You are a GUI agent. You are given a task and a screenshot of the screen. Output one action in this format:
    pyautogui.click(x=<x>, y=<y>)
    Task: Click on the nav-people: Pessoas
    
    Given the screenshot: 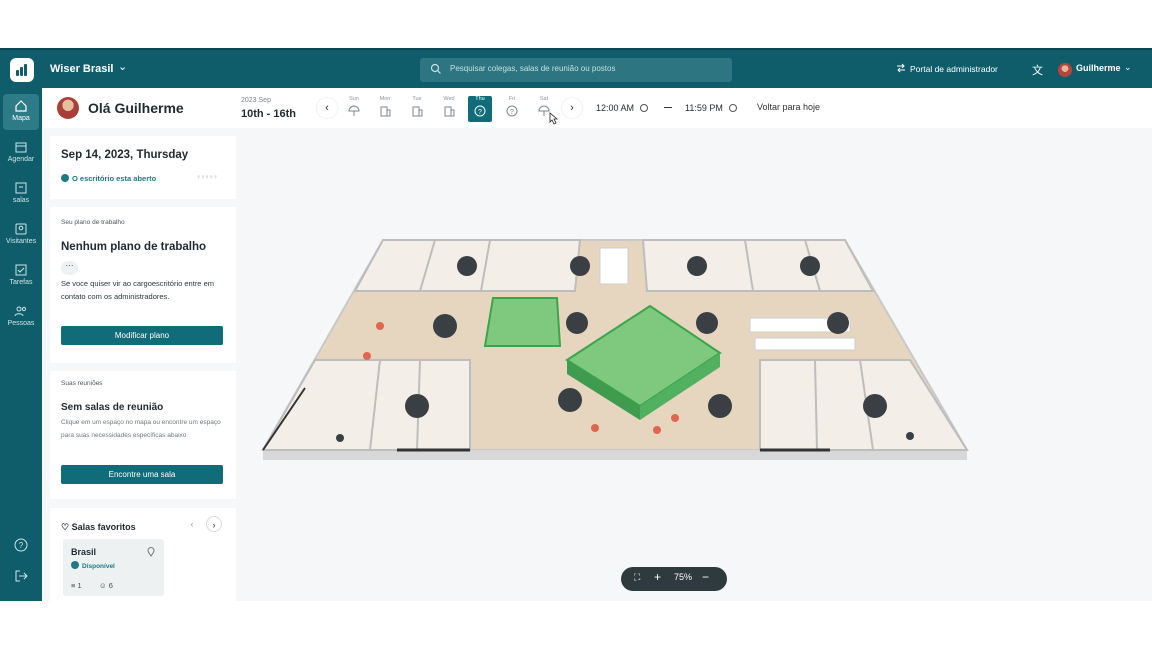 What is the action you would take?
    pyautogui.click(x=21, y=317)
    